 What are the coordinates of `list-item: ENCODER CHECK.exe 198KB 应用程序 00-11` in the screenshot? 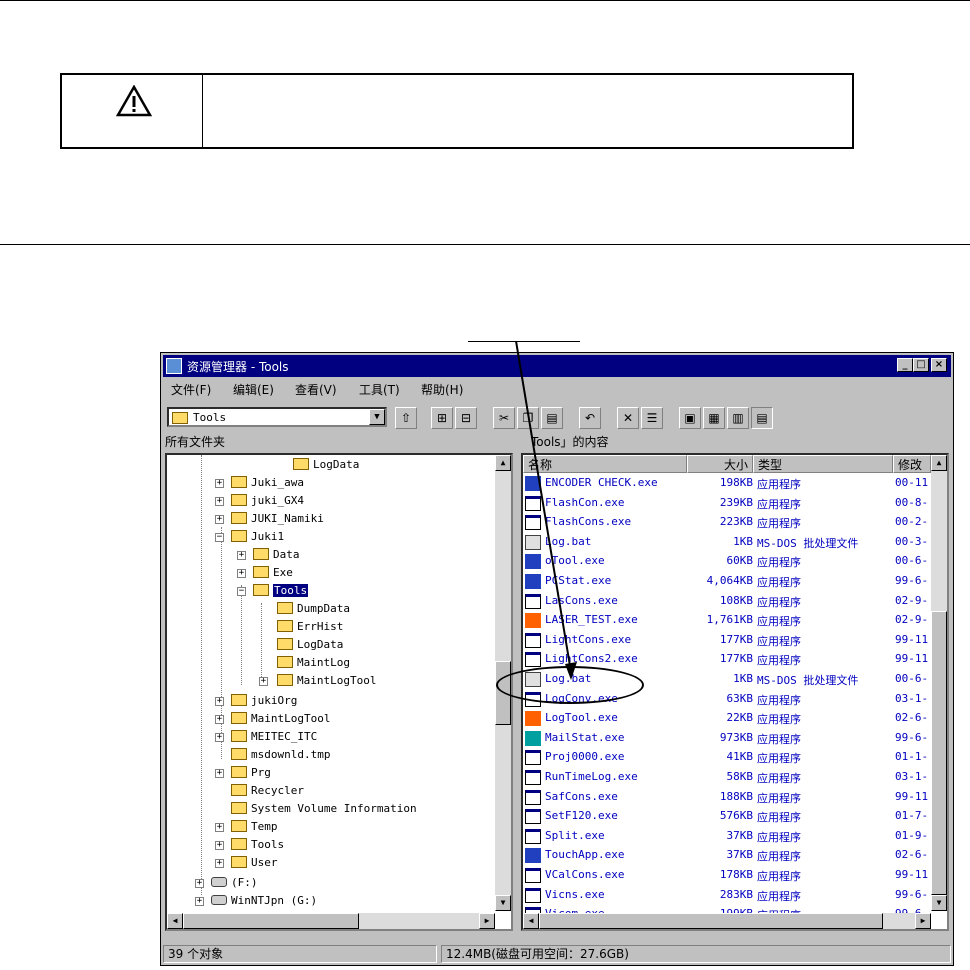 It's located at (727, 483).